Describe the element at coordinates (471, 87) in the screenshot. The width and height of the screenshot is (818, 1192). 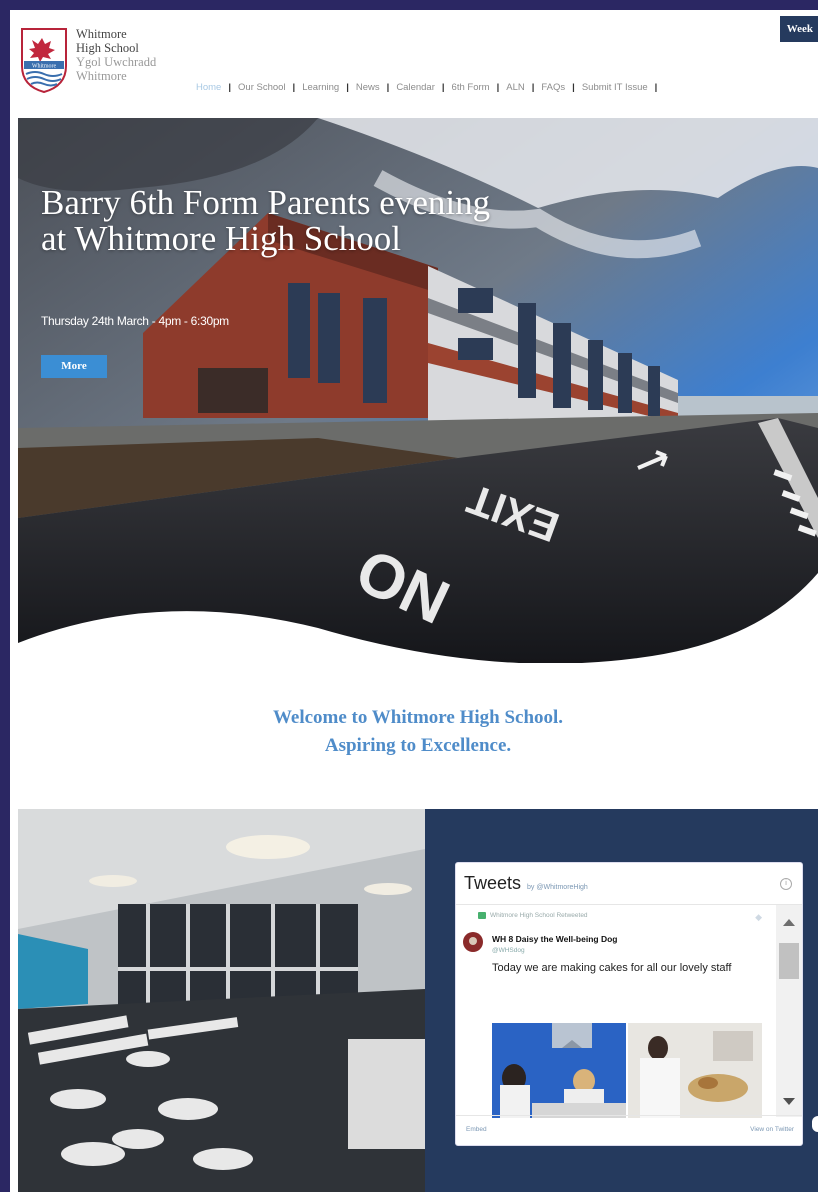
I see `nav-item-6th-form: 6th Form` at that location.